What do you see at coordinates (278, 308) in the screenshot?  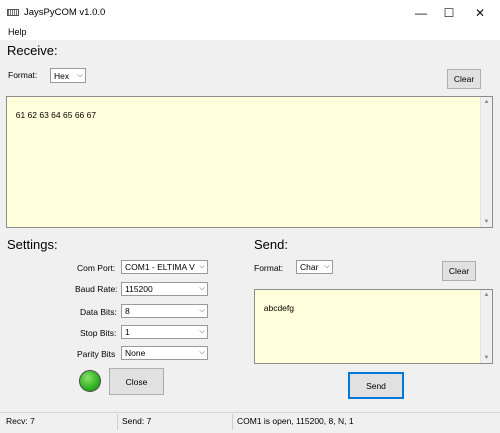 I see `send-text: abcdefg` at bounding box center [278, 308].